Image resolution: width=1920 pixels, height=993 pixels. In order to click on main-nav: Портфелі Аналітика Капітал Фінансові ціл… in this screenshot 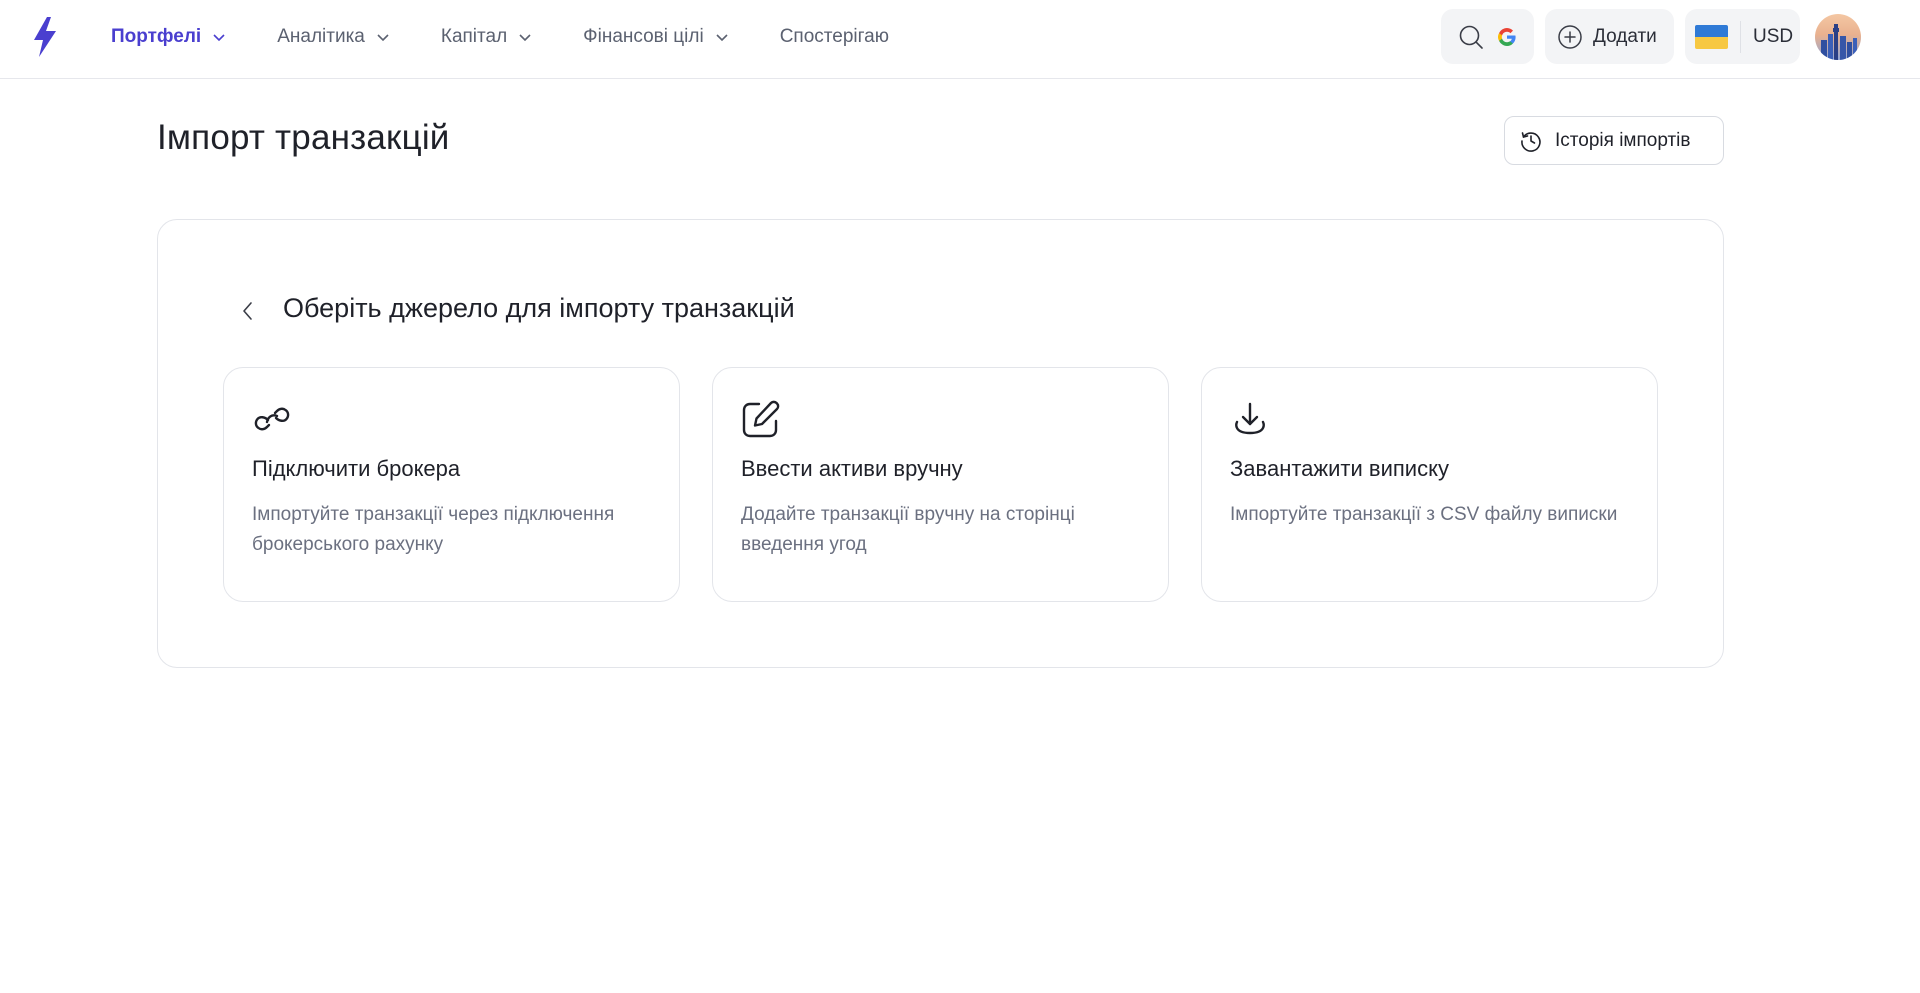, I will do `click(525, 37)`.